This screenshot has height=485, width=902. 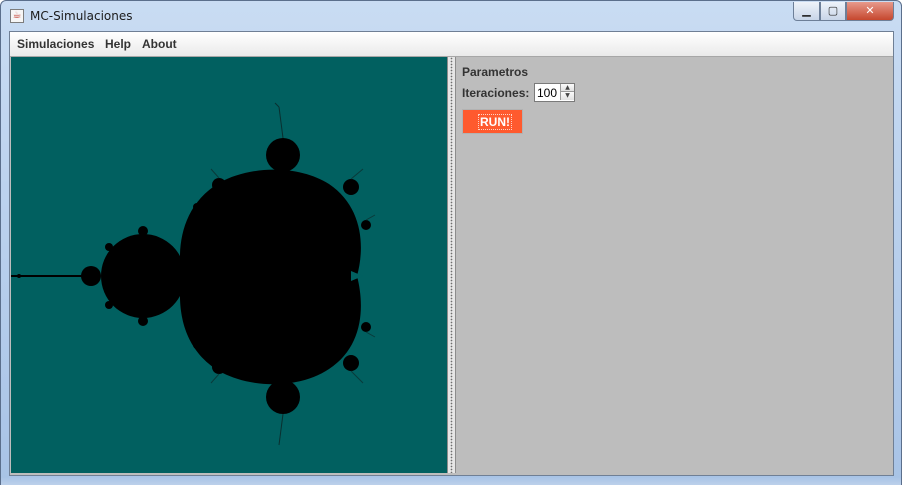 What do you see at coordinates (547, 93) in the screenshot?
I see `iterations-value: 100` at bounding box center [547, 93].